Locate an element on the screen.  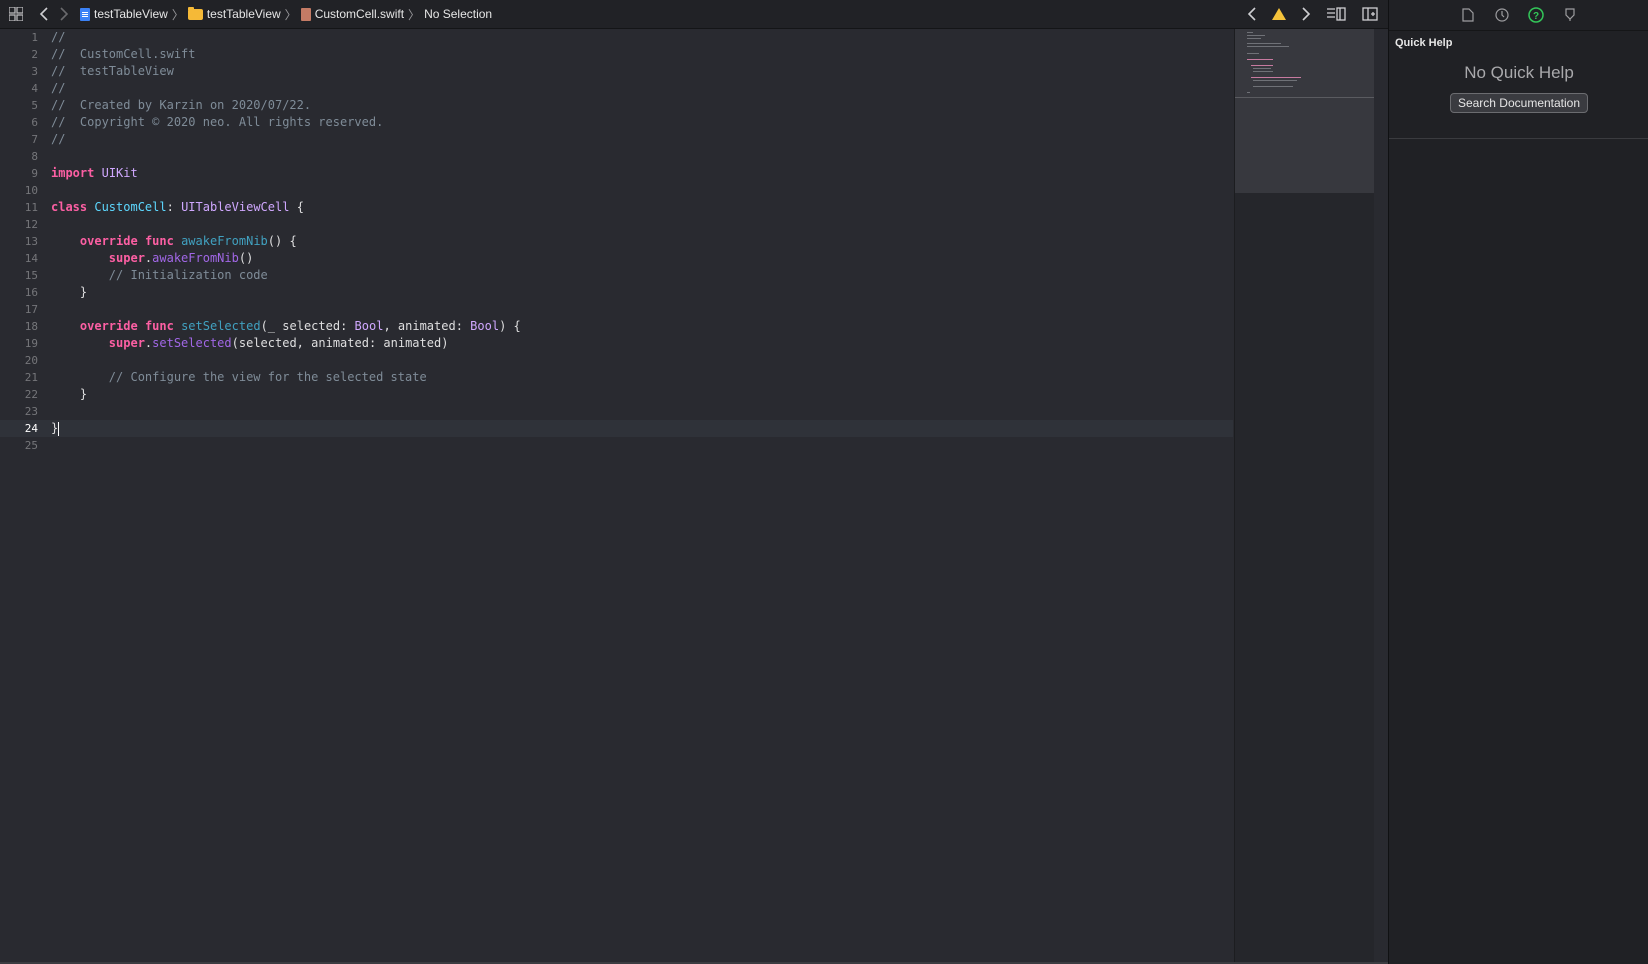
previous-issue-icon is located at coordinates (1252, 14).